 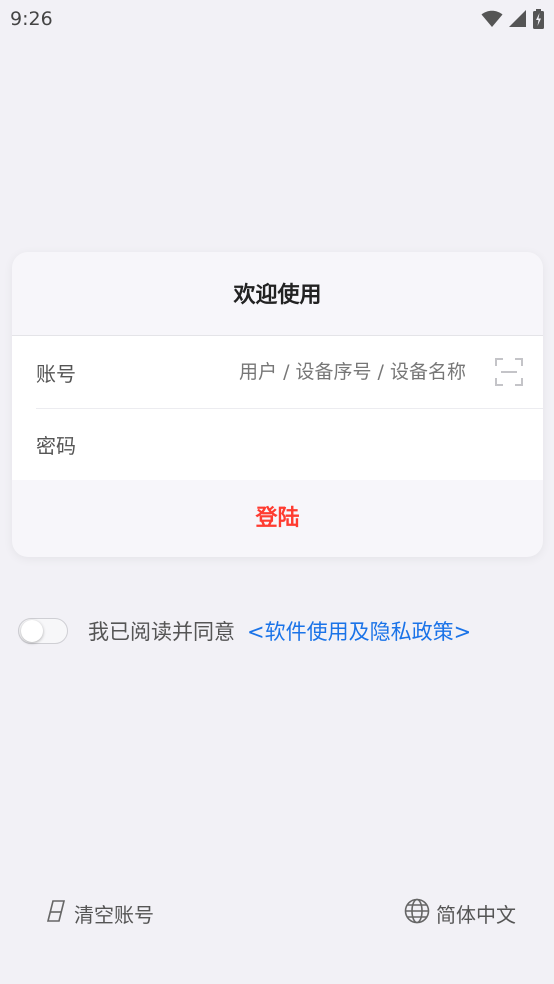 What do you see at coordinates (31, 19) in the screenshot?
I see `status-time: 9:26` at bounding box center [31, 19].